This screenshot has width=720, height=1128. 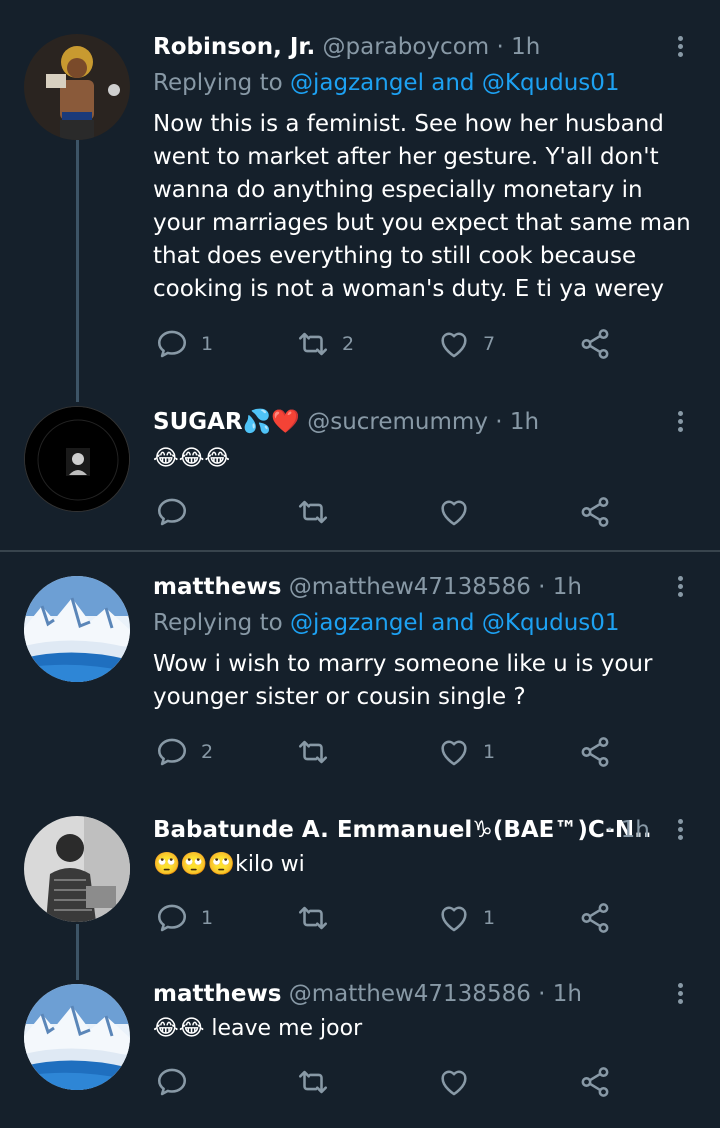 What do you see at coordinates (393, 512) in the screenshot?
I see `tweet-actions` at bounding box center [393, 512].